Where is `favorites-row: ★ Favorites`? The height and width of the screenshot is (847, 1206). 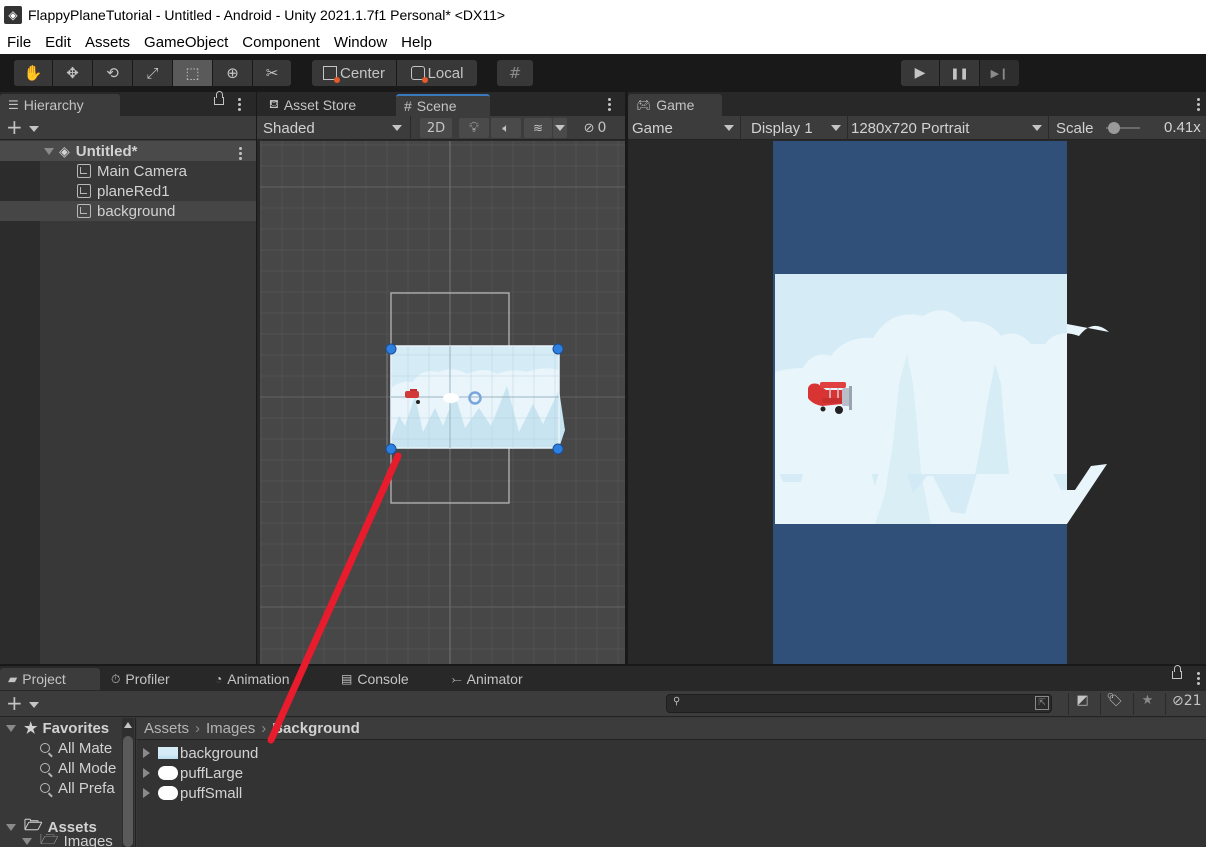
favorites-row: ★ Favorites is located at coordinates (57, 728).